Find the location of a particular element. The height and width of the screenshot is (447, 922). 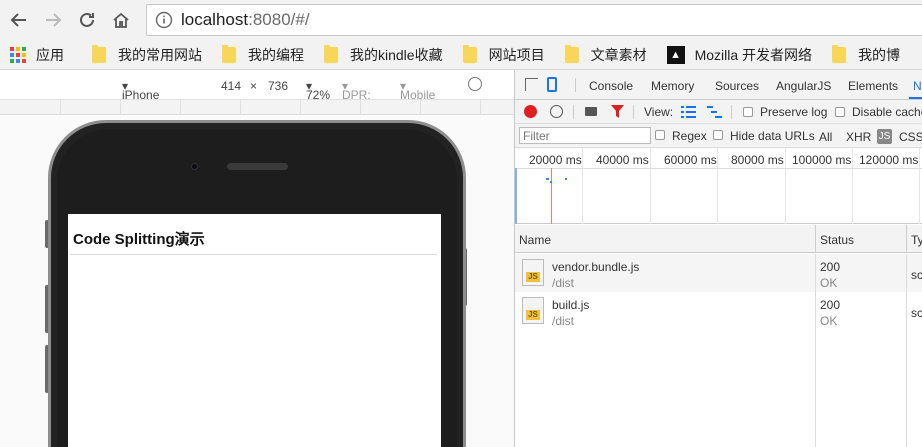

record-icon is located at coordinates (530, 111).